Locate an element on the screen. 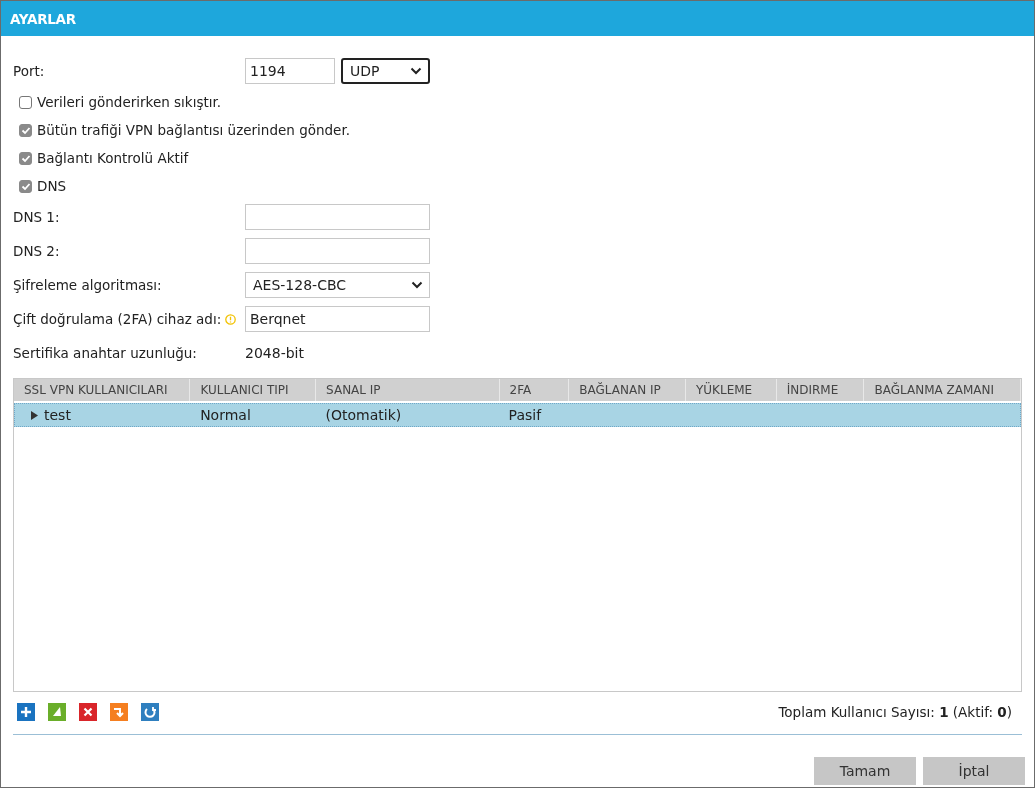  refresh-icon is located at coordinates (150, 712).